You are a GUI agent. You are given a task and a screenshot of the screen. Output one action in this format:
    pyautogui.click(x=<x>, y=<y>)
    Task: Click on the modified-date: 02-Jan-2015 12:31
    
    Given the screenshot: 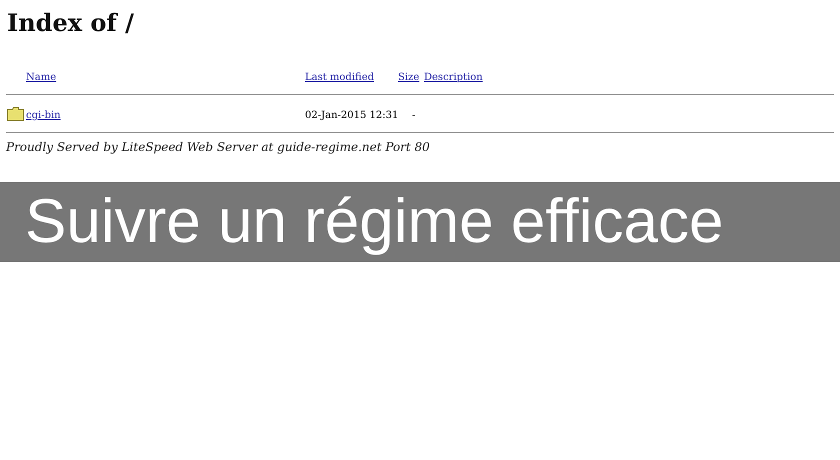 What is the action you would take?
    pyautogui.click(x=351, y=115)
    